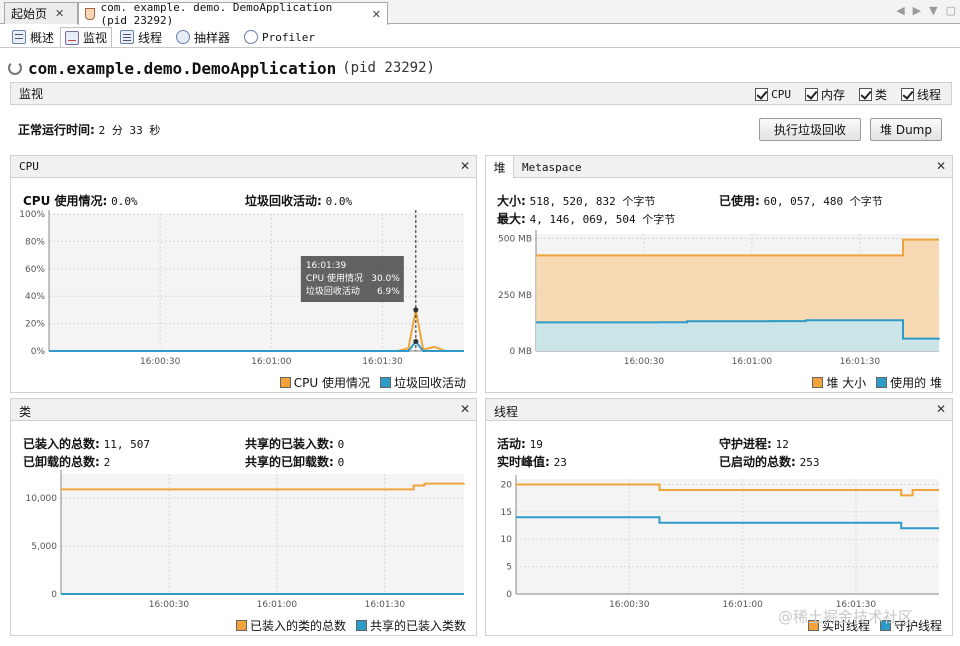 The height and width of the screenshot is (646, 960). Describe the element at coordinates (926, 10) in the screenshot. I see `tab-navigation: ◀ ▶ ▼ ▢` at that location.